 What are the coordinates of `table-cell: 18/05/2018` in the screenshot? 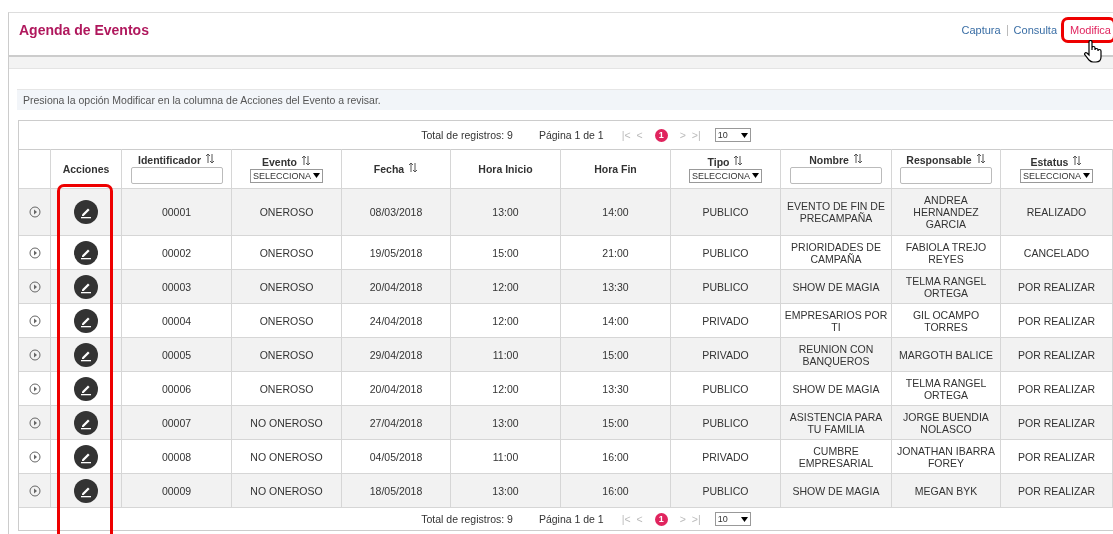 It's located at (396, 490).